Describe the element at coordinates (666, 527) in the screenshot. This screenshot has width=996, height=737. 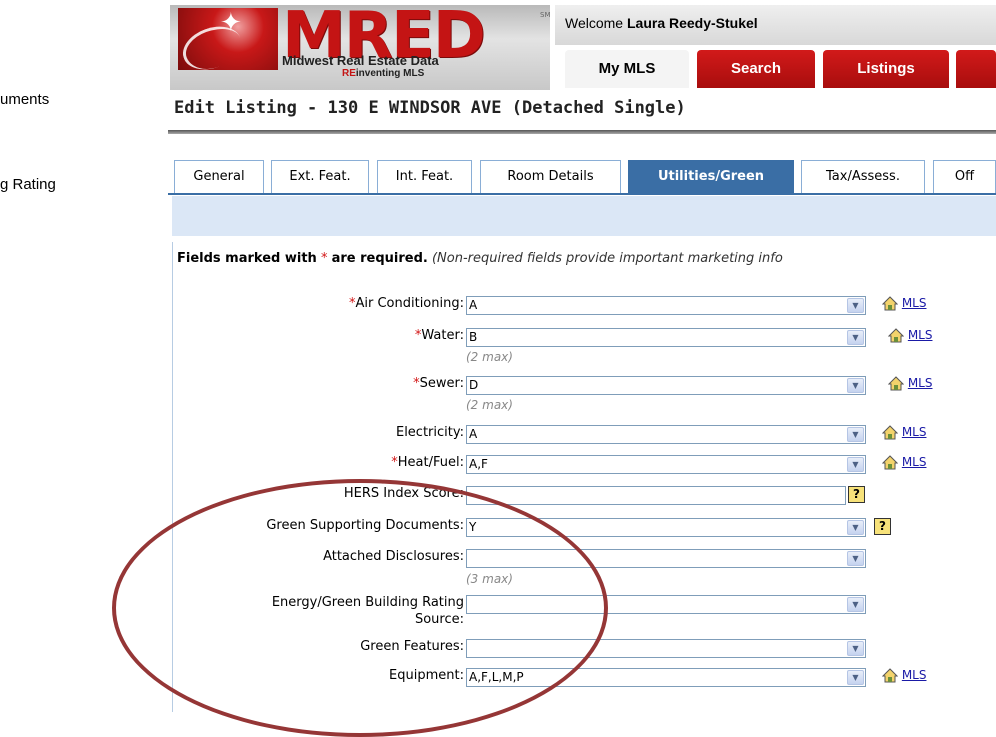
I see `green-docs-select: Y ▼` at that location.